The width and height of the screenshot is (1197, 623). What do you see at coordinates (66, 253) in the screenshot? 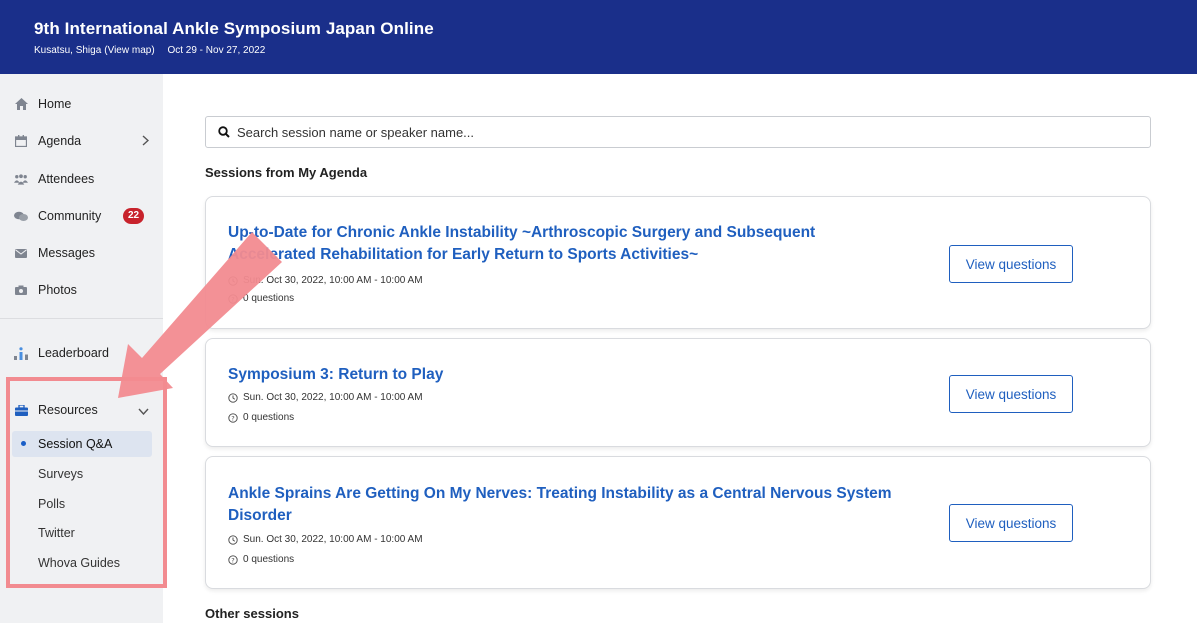
I see `sidebar-item-label: Messages` at bounding box center [66, 253].